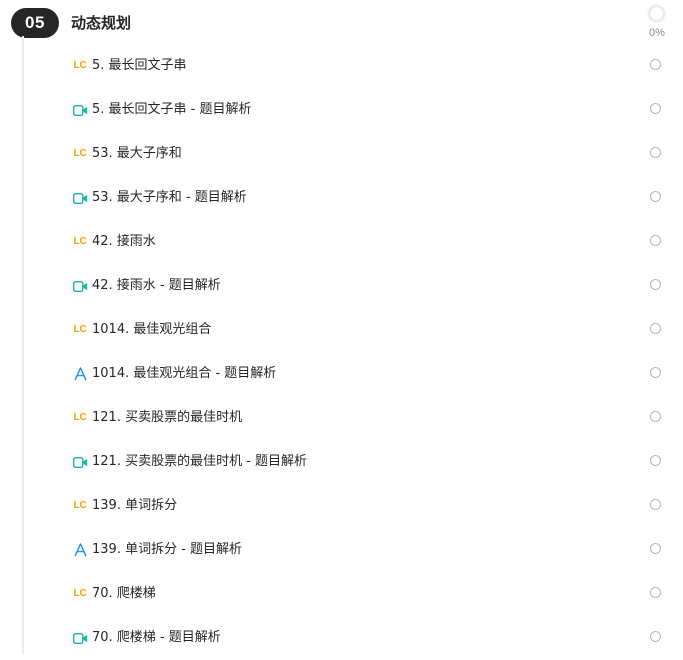 This screenshot has height=660, width=683. Describe the element at coordinates (167, 550) in the screenshot. I see `lesson-title: 139. 单词拆分 - 题目解析` at that location.